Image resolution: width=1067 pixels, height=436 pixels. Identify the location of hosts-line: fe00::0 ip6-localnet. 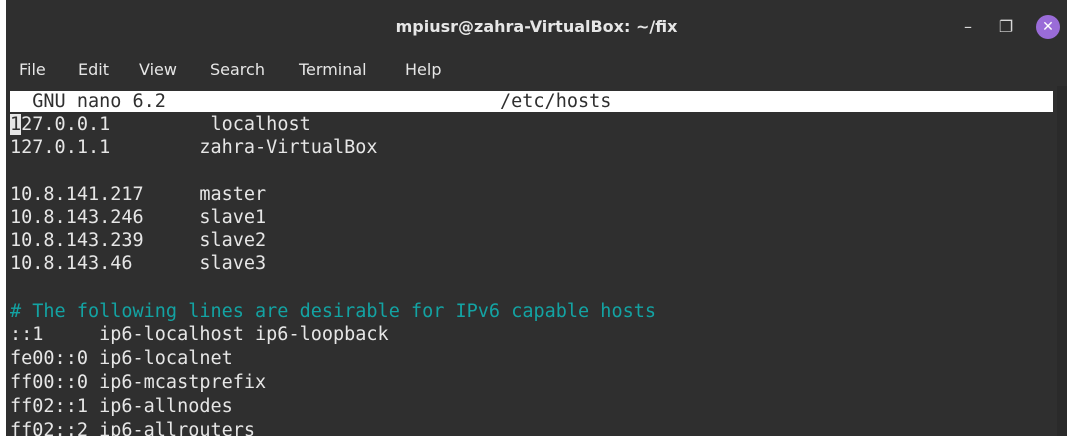
(121, 358).